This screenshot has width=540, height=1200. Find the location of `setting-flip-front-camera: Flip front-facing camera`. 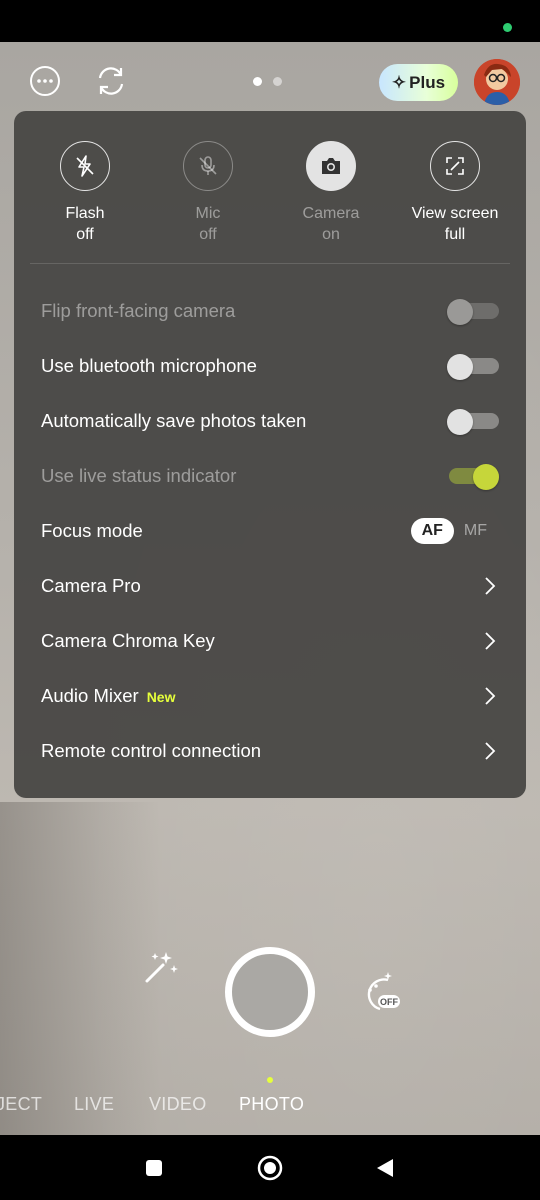

setting-flip-front-camera: Flip front-facing camera is located at coordinates (270, 311).